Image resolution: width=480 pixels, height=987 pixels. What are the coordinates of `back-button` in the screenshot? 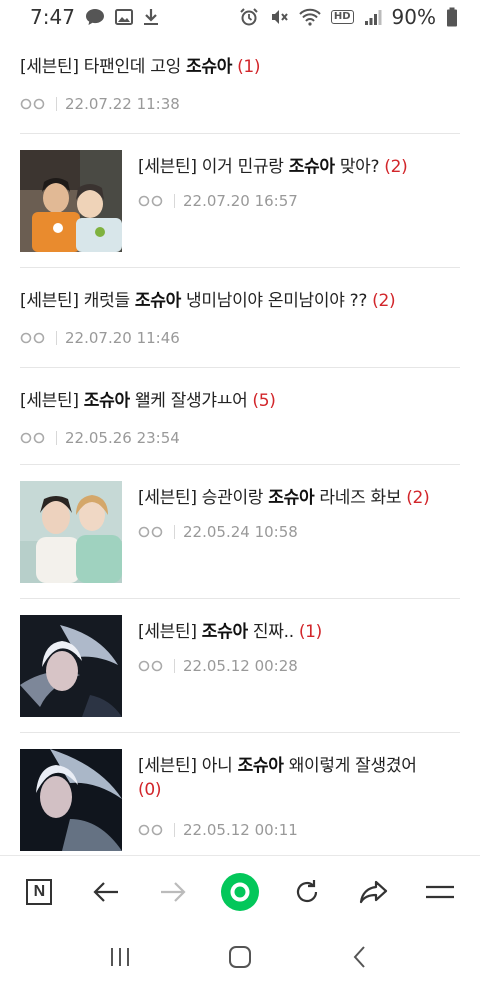 It's located at (106, 892).